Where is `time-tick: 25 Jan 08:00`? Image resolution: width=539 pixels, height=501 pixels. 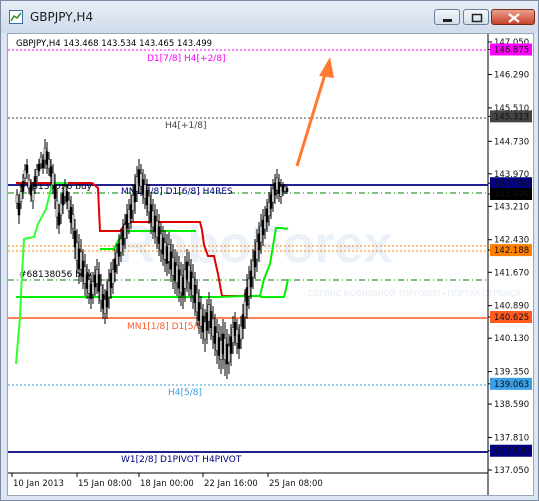
time-tick: 25 Jan 08:00 is located at coordinates (295, 481).